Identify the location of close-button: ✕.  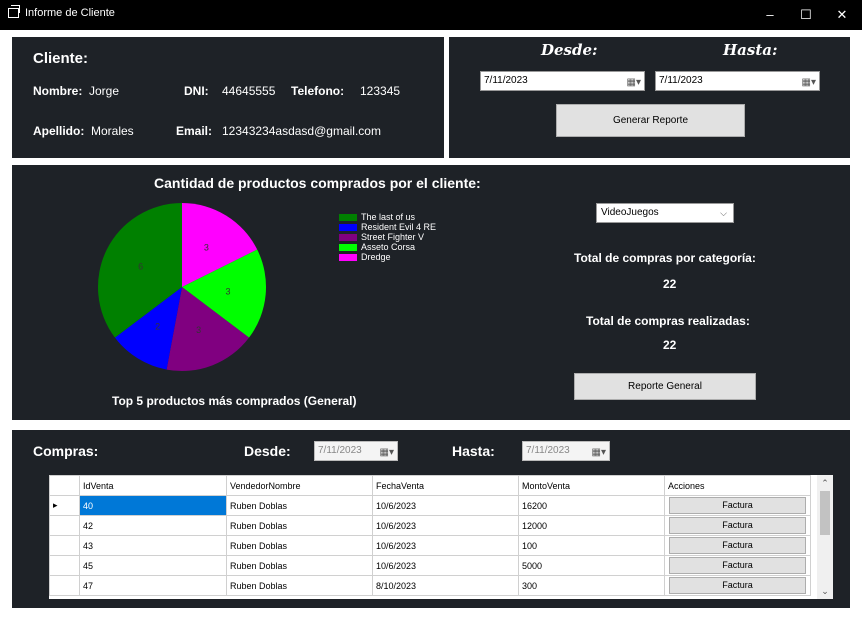
(842, 15).